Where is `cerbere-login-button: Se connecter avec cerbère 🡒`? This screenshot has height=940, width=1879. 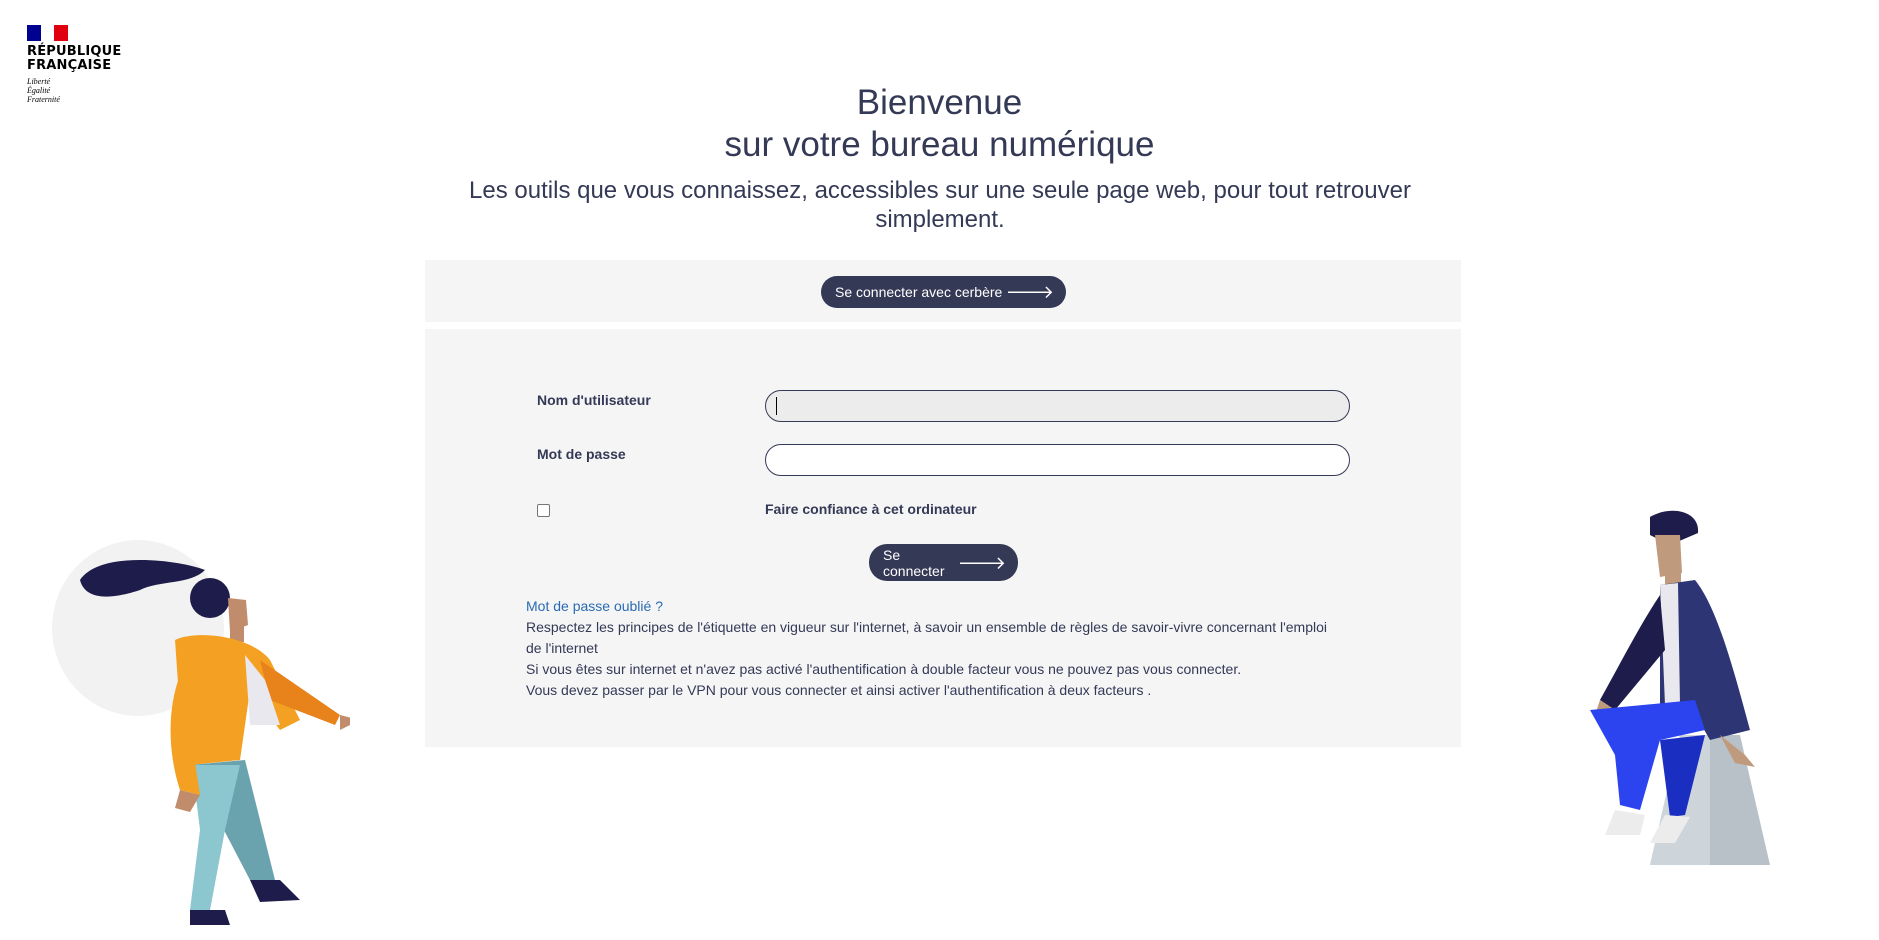
cerbere-login-button: Se connecter avec cerbère 🡒 is located at coordinates (943, 292).